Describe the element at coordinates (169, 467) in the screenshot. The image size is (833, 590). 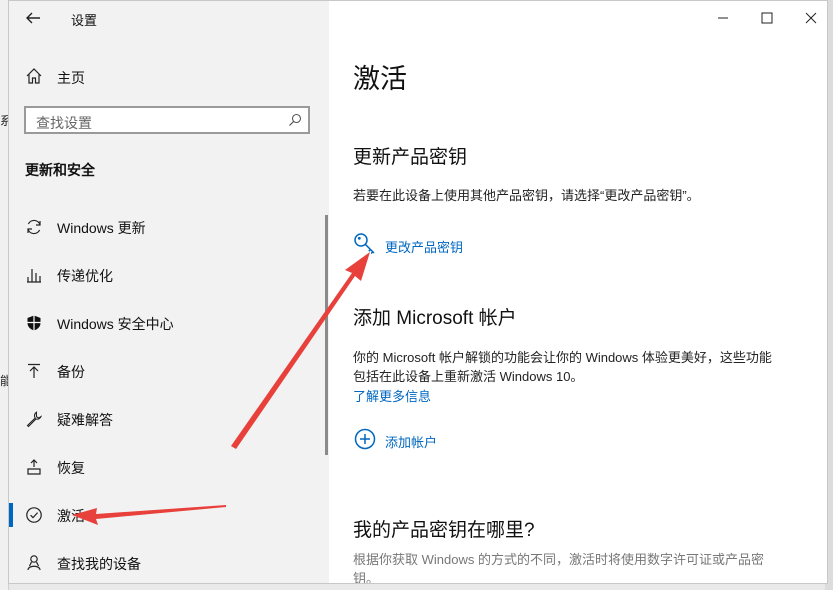
I see `sidebar-item-recovery: 恢复` at that location.